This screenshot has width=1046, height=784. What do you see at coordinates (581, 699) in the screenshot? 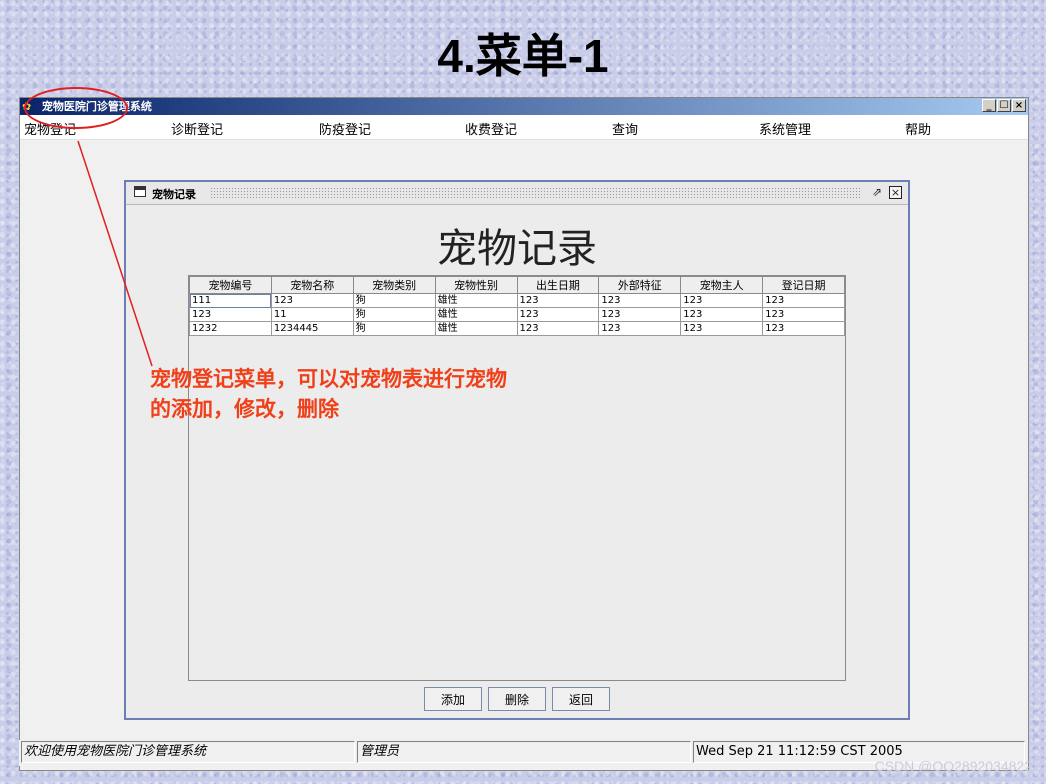
I see `back-button: 返回` at bounding box center [581, 699].